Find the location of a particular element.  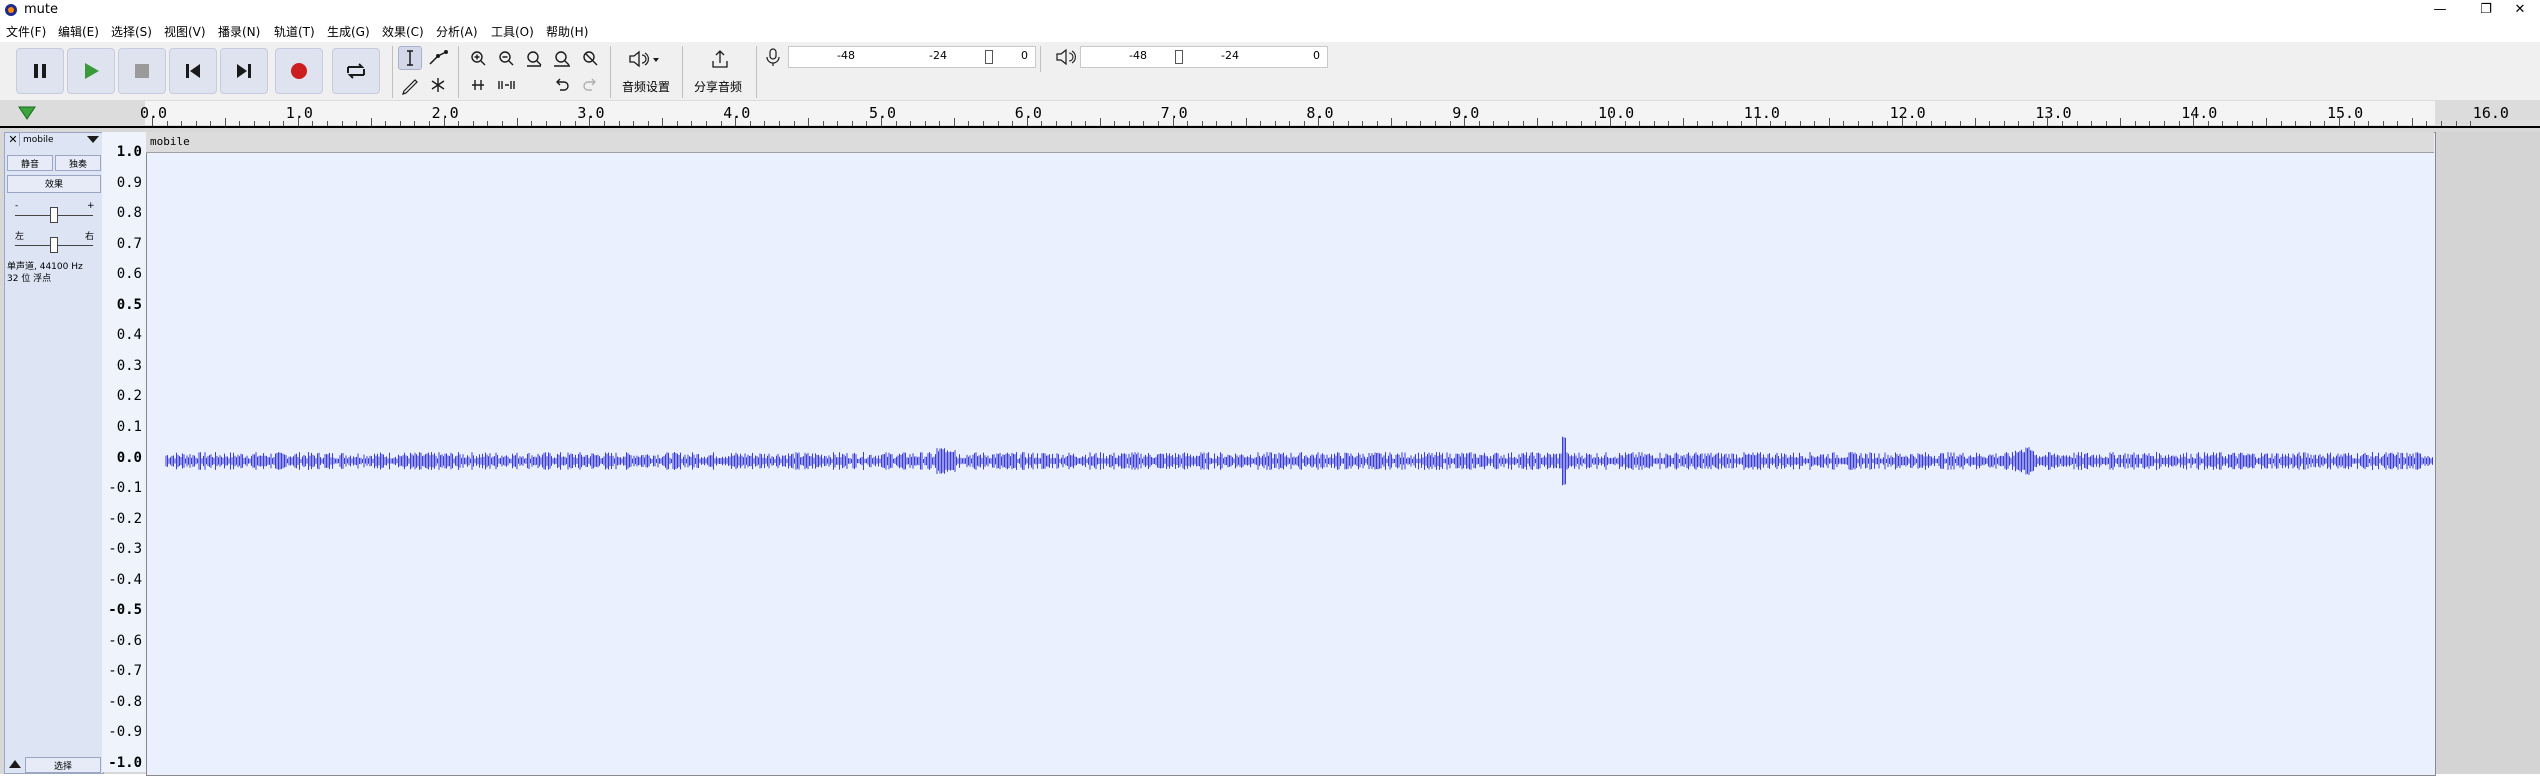

amplitude-label: -0.6 is located at coordinates (125, 640).